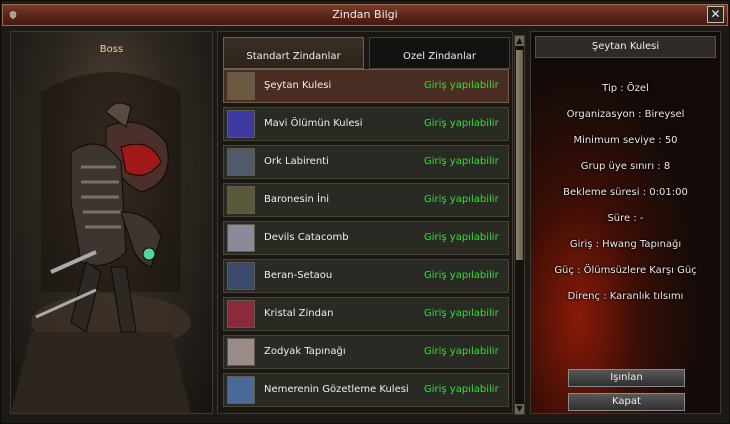  What do you see at coordinates (519, 41) in the screenshot?
I see `scroll-up-icon: ▲` at bounding box center [519, 41].